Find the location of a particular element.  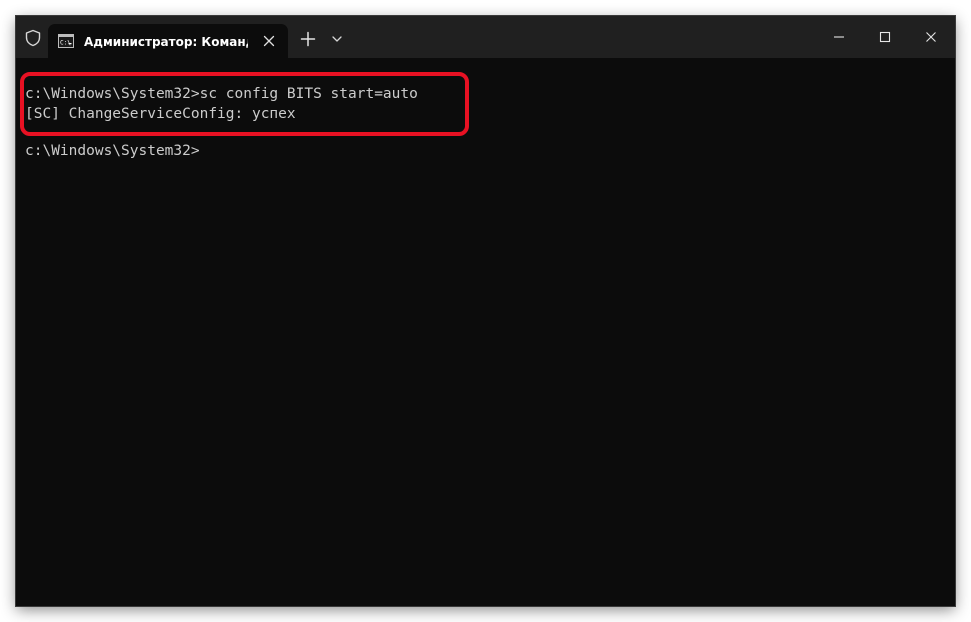

tab-title: Администратор: Командная строка is located at coordinates (166, 42).